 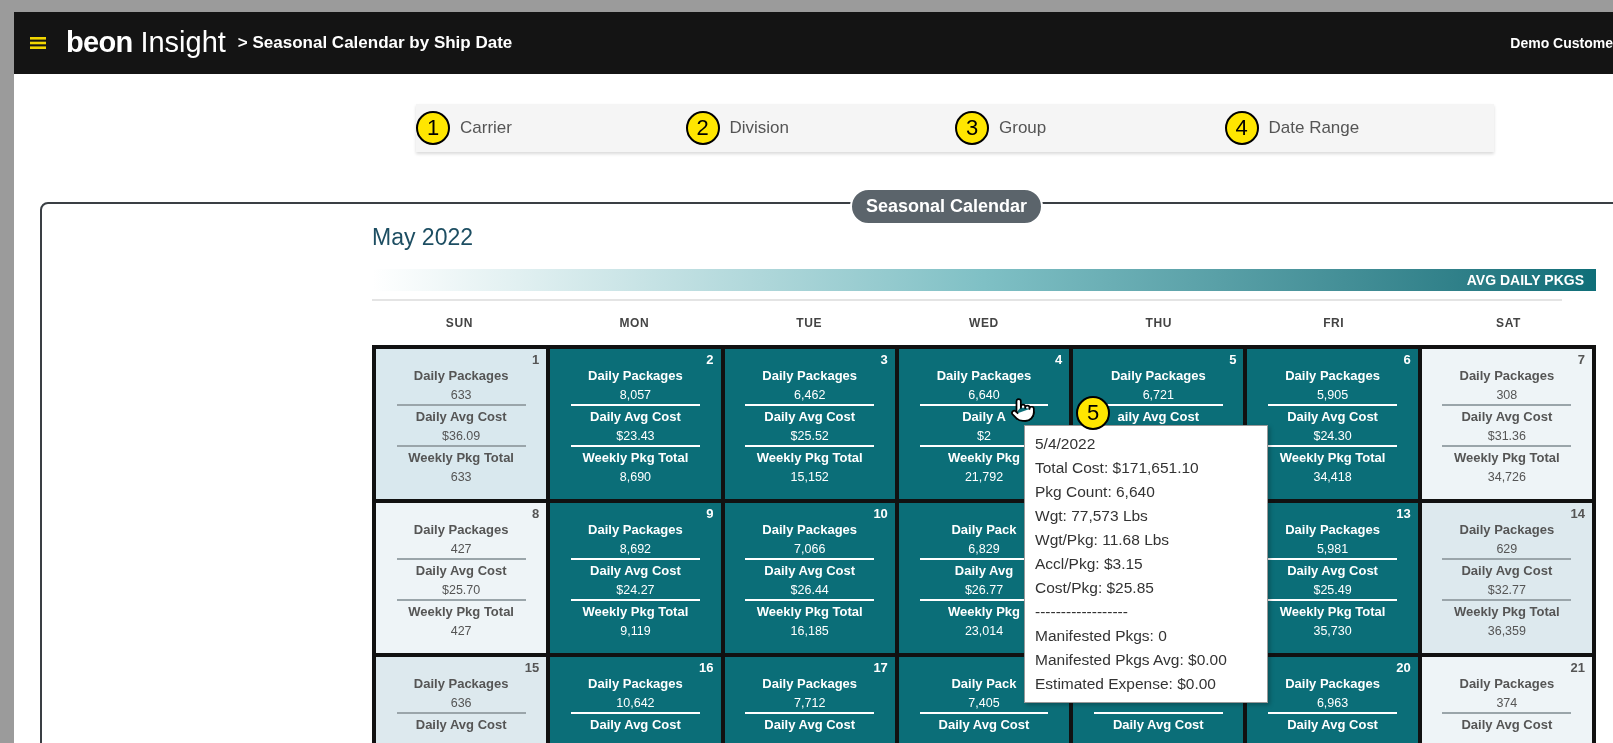 I want to click on day-number: 16, so click(x=706, y=668).